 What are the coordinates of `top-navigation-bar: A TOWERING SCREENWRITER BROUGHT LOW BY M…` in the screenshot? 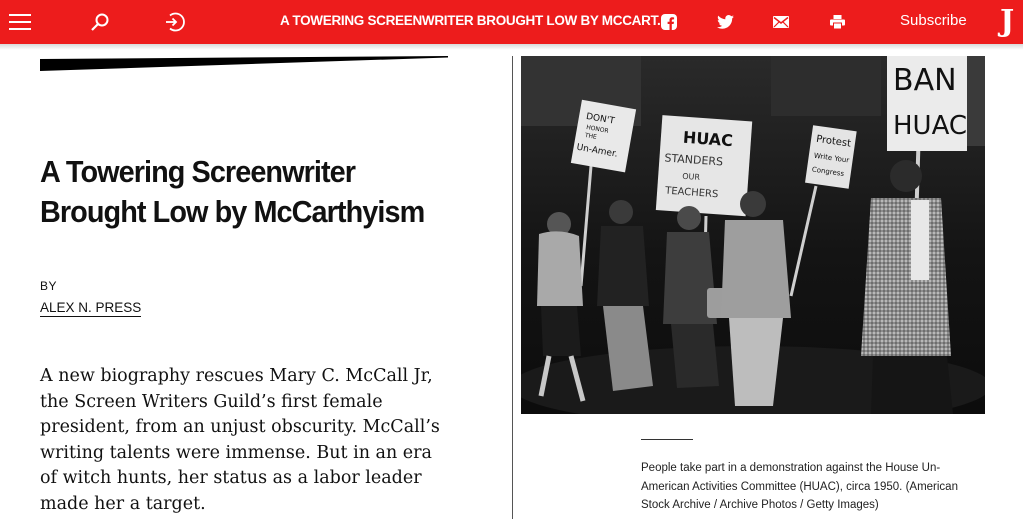 It's located at (511, 22).